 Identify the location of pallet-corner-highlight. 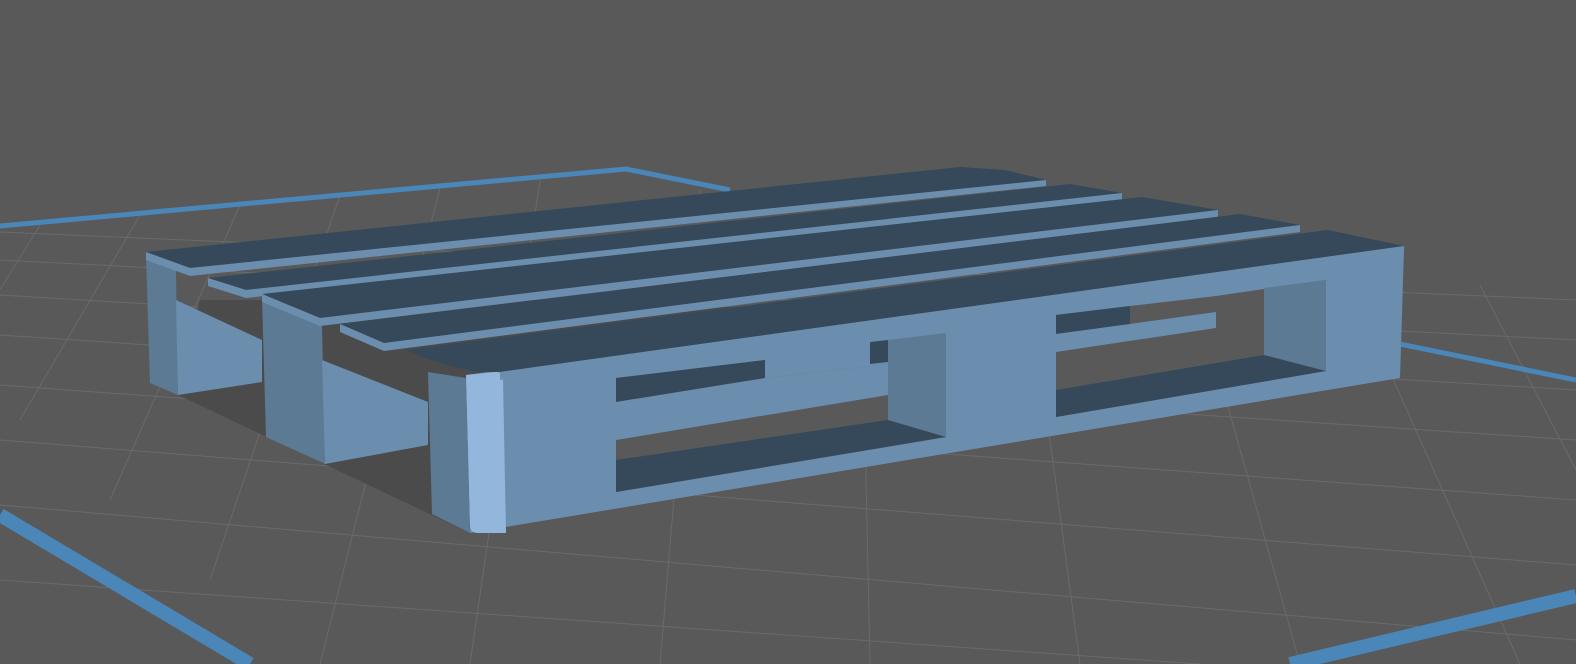
(486, 452).